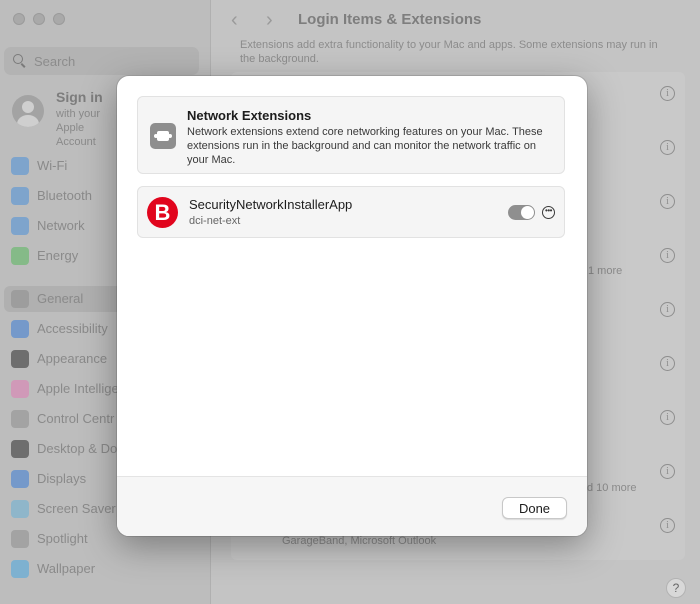  Describe the element at coordinates (103, 569) in the screenshot. I see `sidebar-item-wallpaper: Wallpaper` at that location.